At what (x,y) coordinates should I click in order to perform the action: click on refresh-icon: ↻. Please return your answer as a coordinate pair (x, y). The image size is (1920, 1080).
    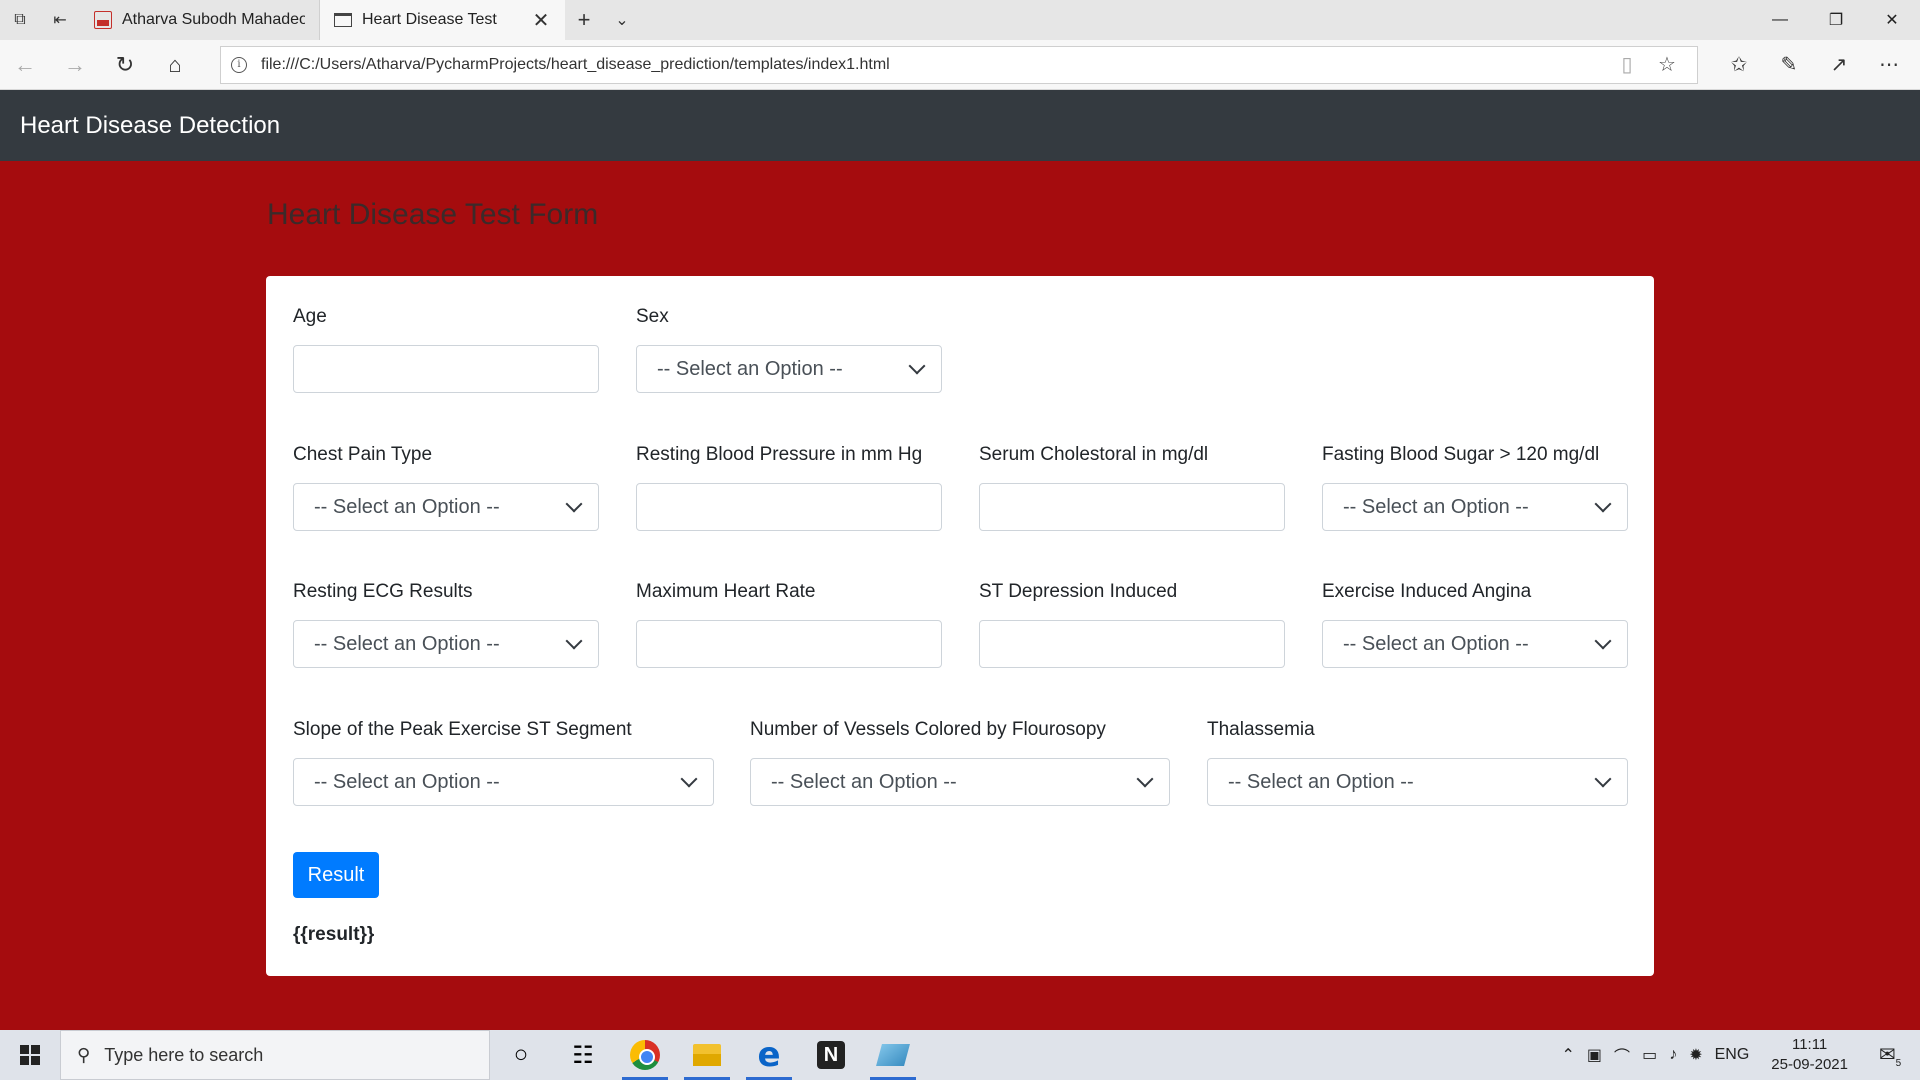
    Looking at the image, I should click on (125, 65).